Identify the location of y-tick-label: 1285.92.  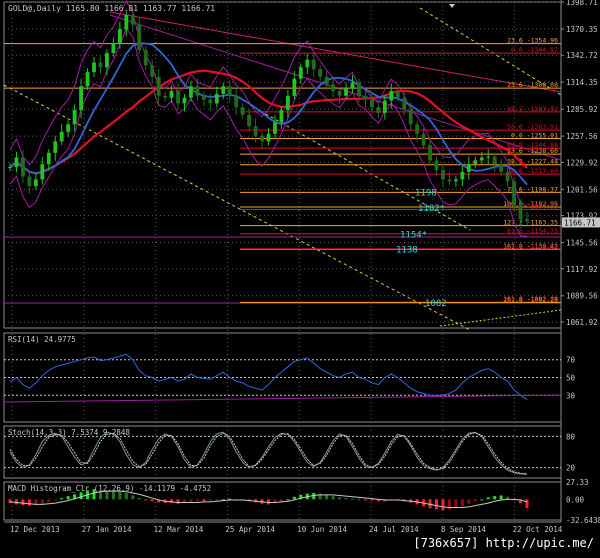
(582, 109).